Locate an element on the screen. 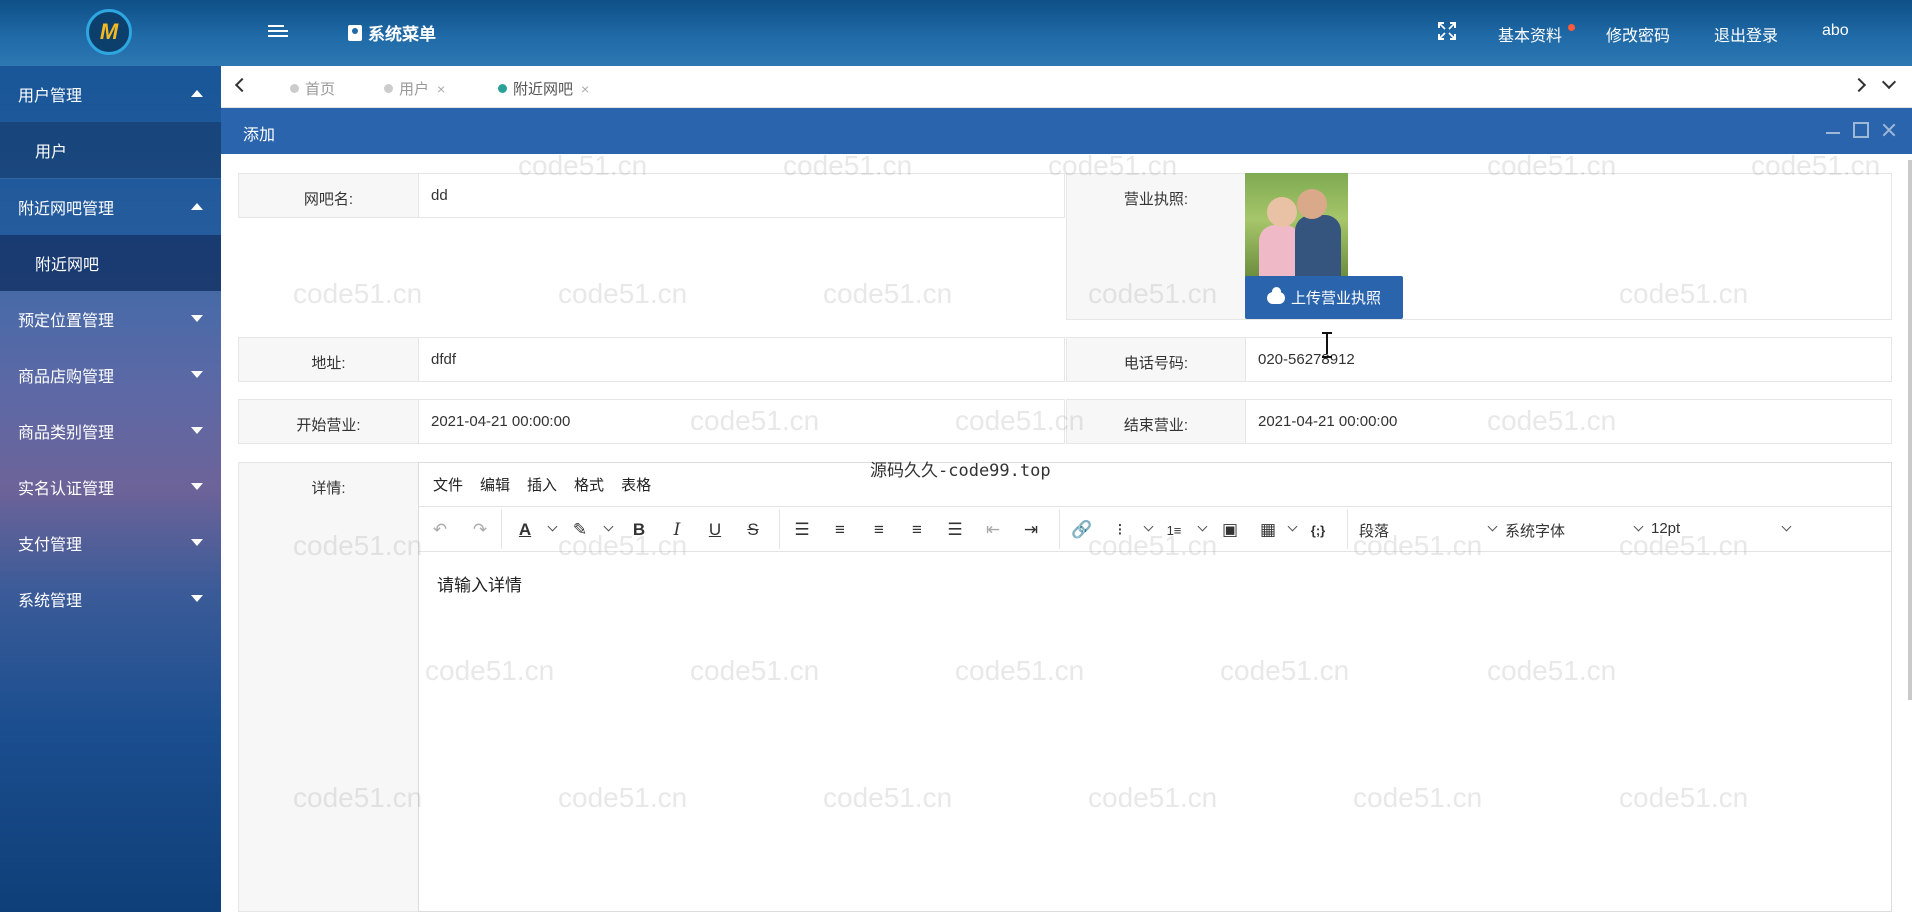  sidebar-item-product-purchase: 商品店购管理 is located at coordinates (110, 375).